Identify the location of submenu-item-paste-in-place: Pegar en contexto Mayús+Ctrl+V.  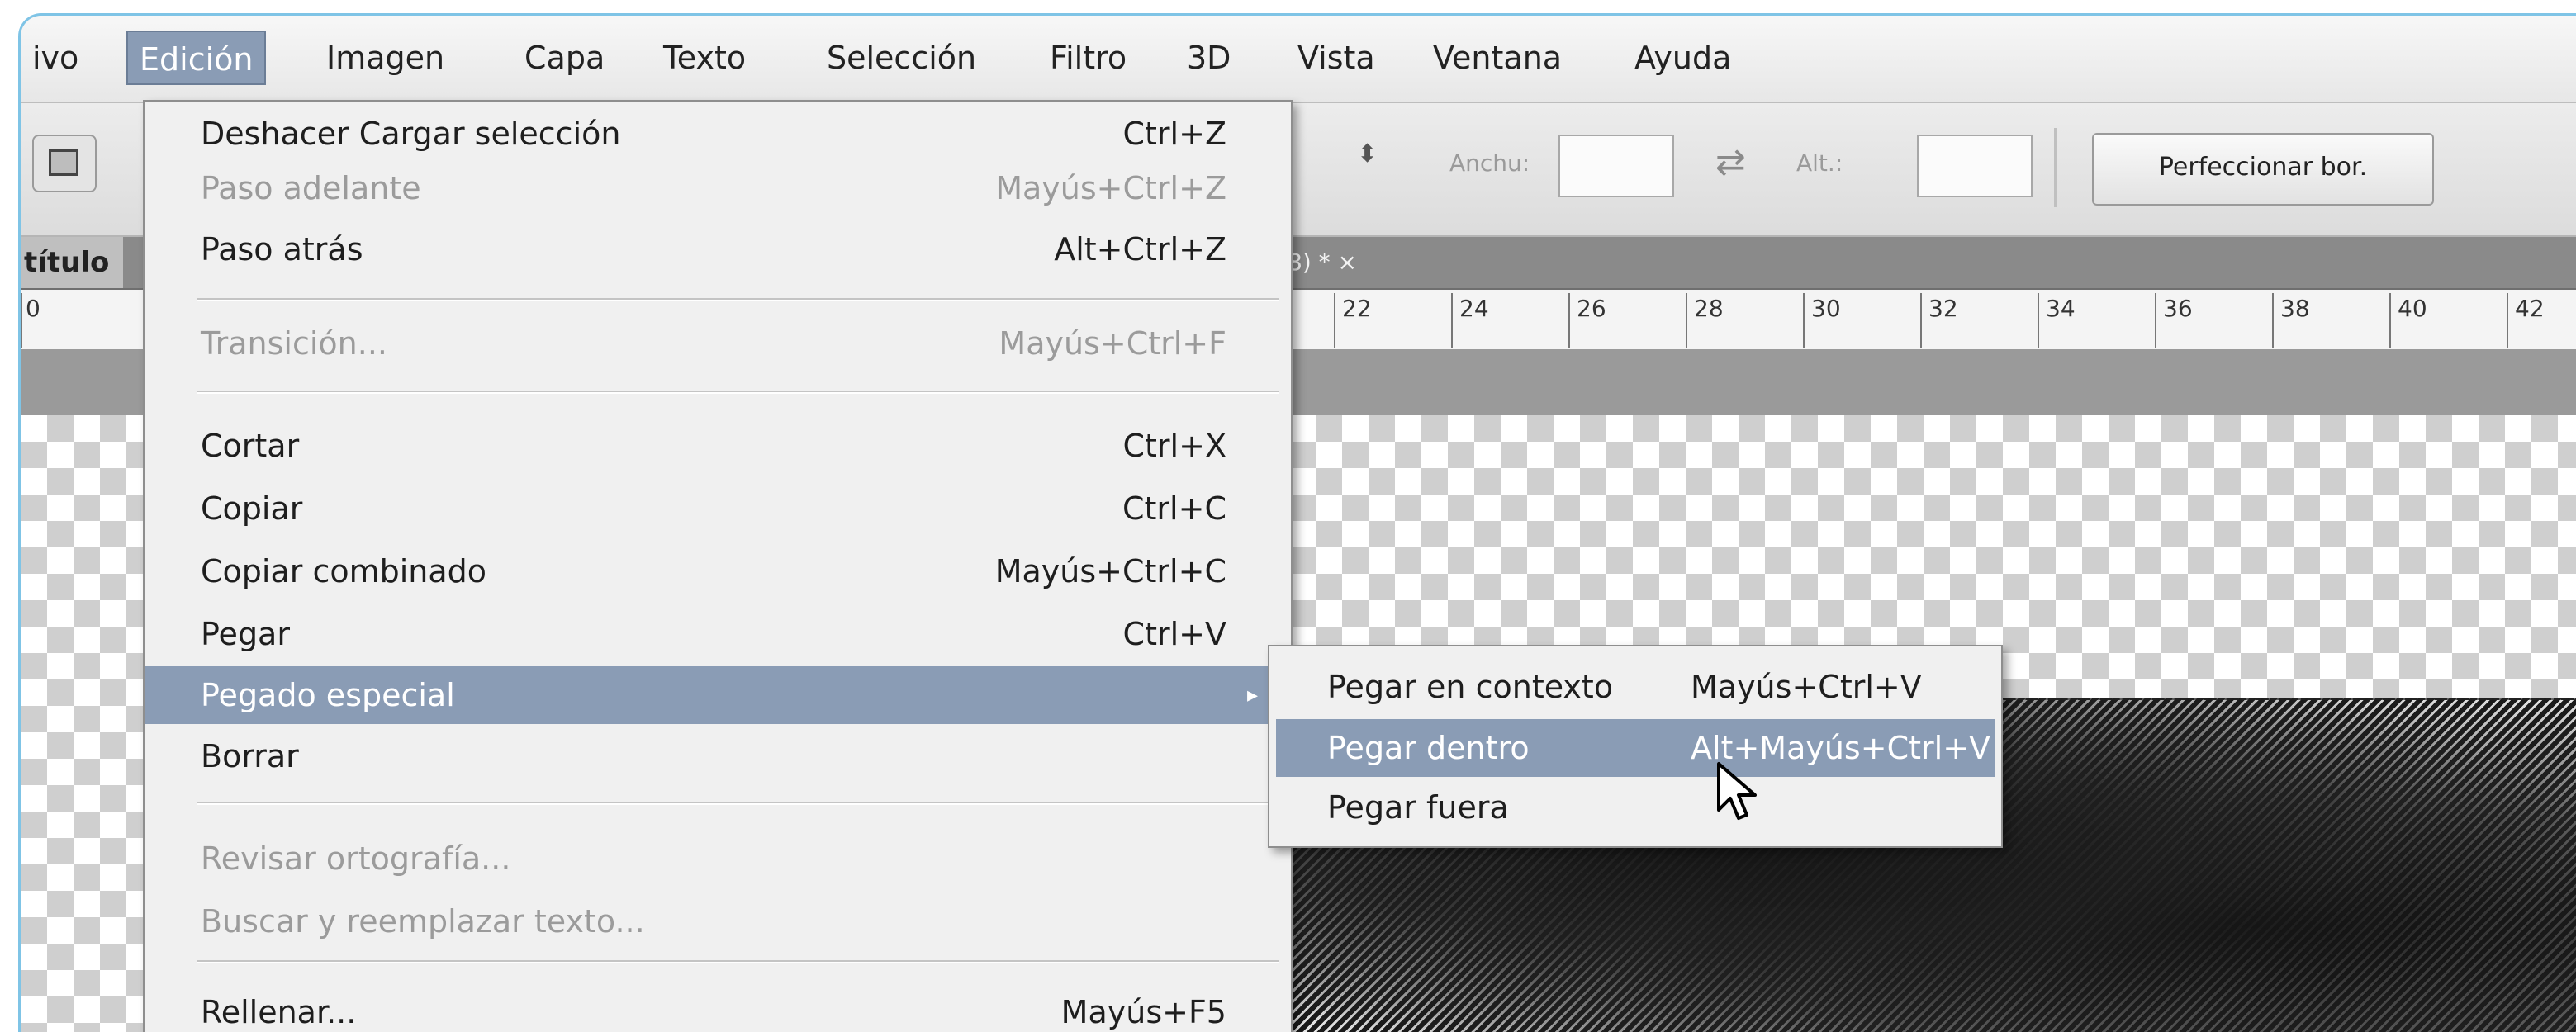
(1635, 687).